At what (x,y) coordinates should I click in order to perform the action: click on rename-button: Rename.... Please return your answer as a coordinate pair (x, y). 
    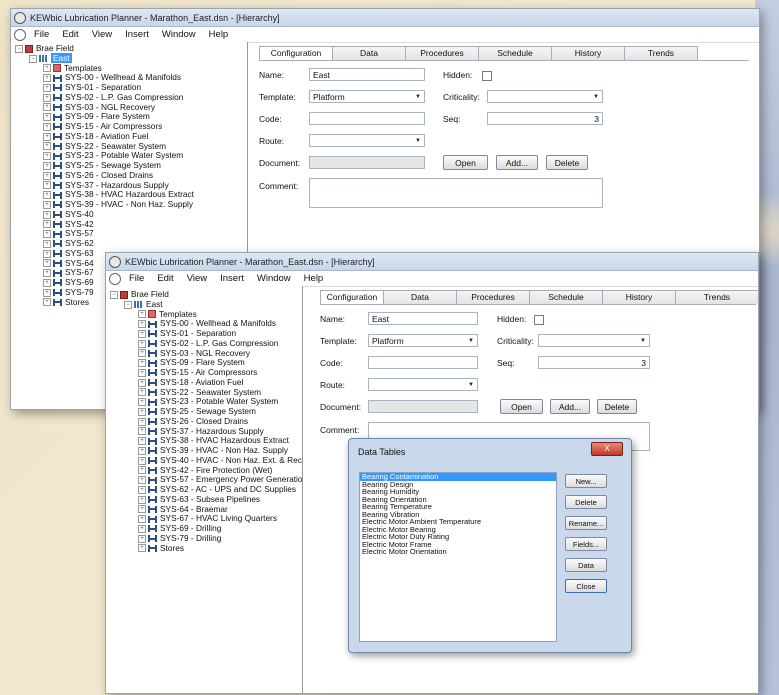
    Looking at the image, I should click on (586, 523).